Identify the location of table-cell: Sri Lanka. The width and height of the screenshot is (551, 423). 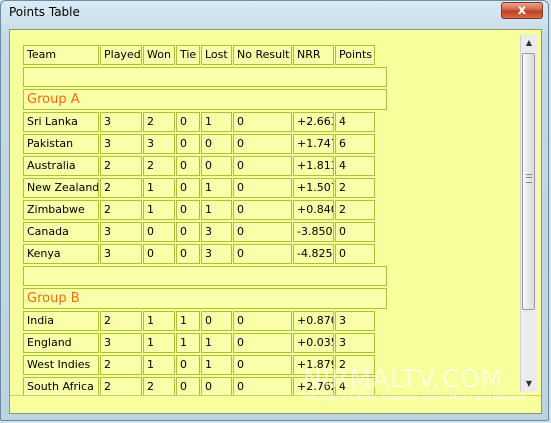
(61, 122).